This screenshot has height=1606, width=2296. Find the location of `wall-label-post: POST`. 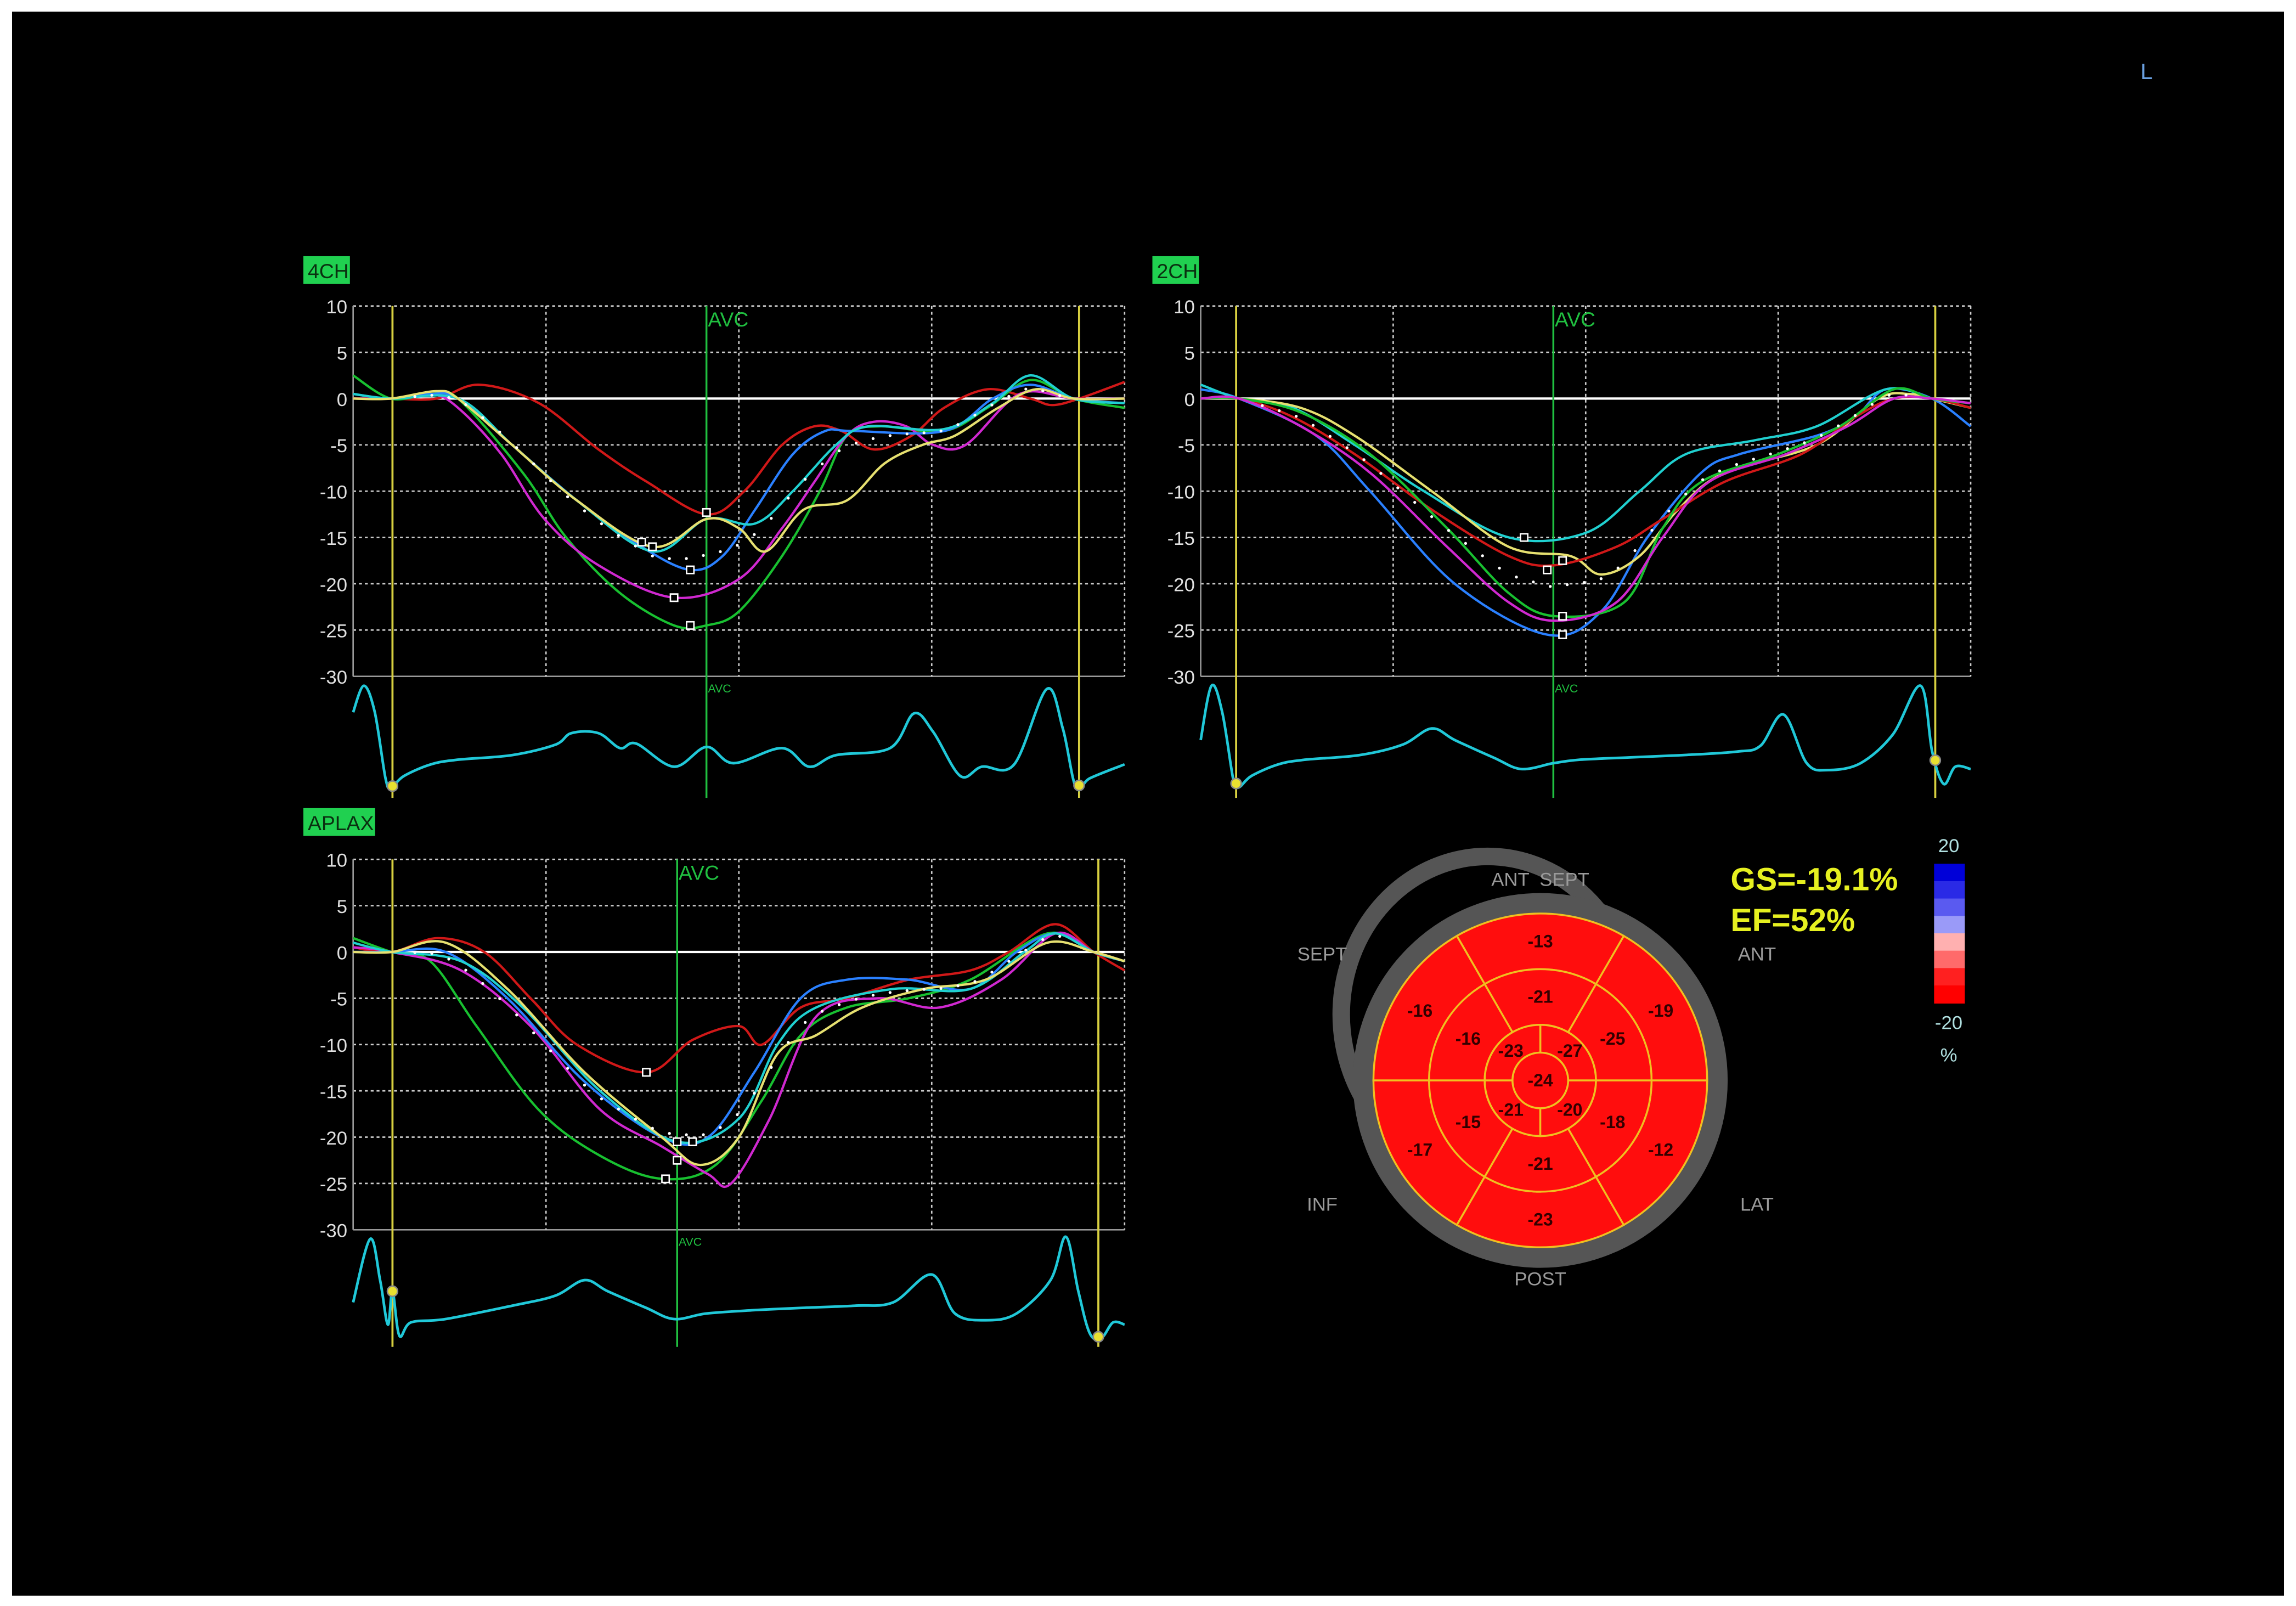

wall-label-post: POST is located at coordinates (1540, 1279).